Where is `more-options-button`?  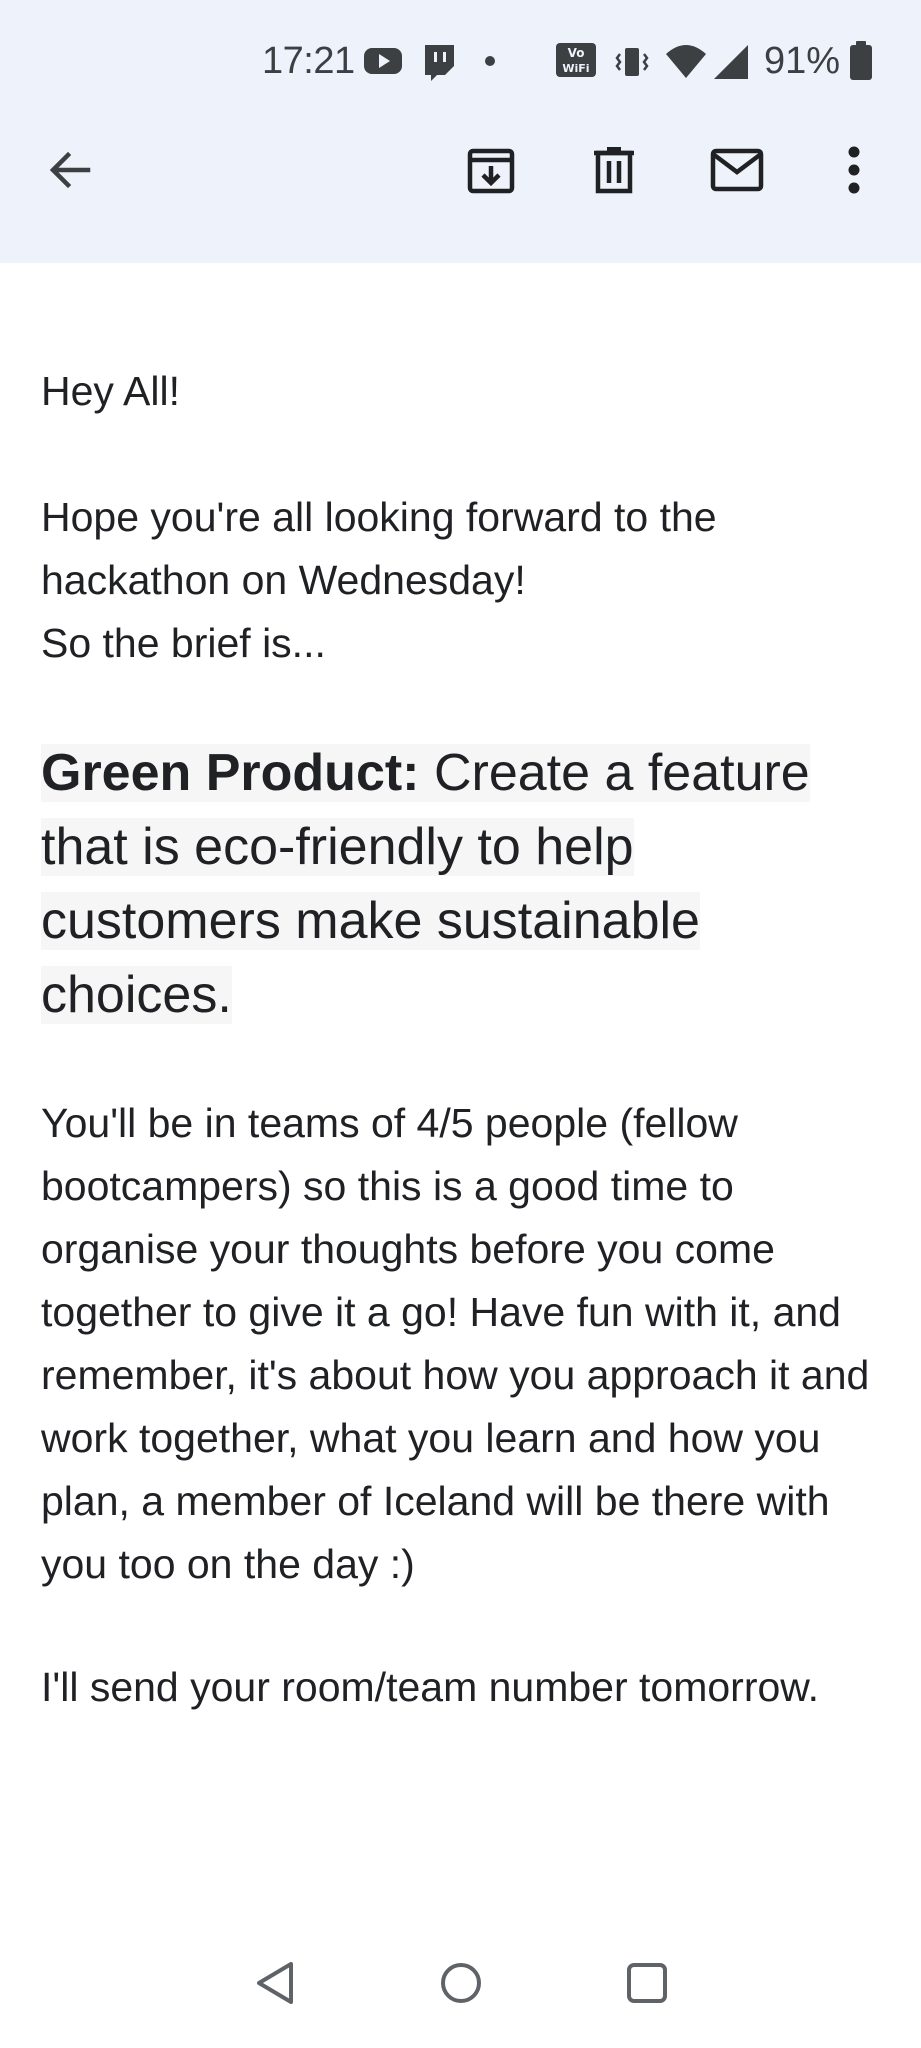 more-options-button is located at coordinates (854, 172).